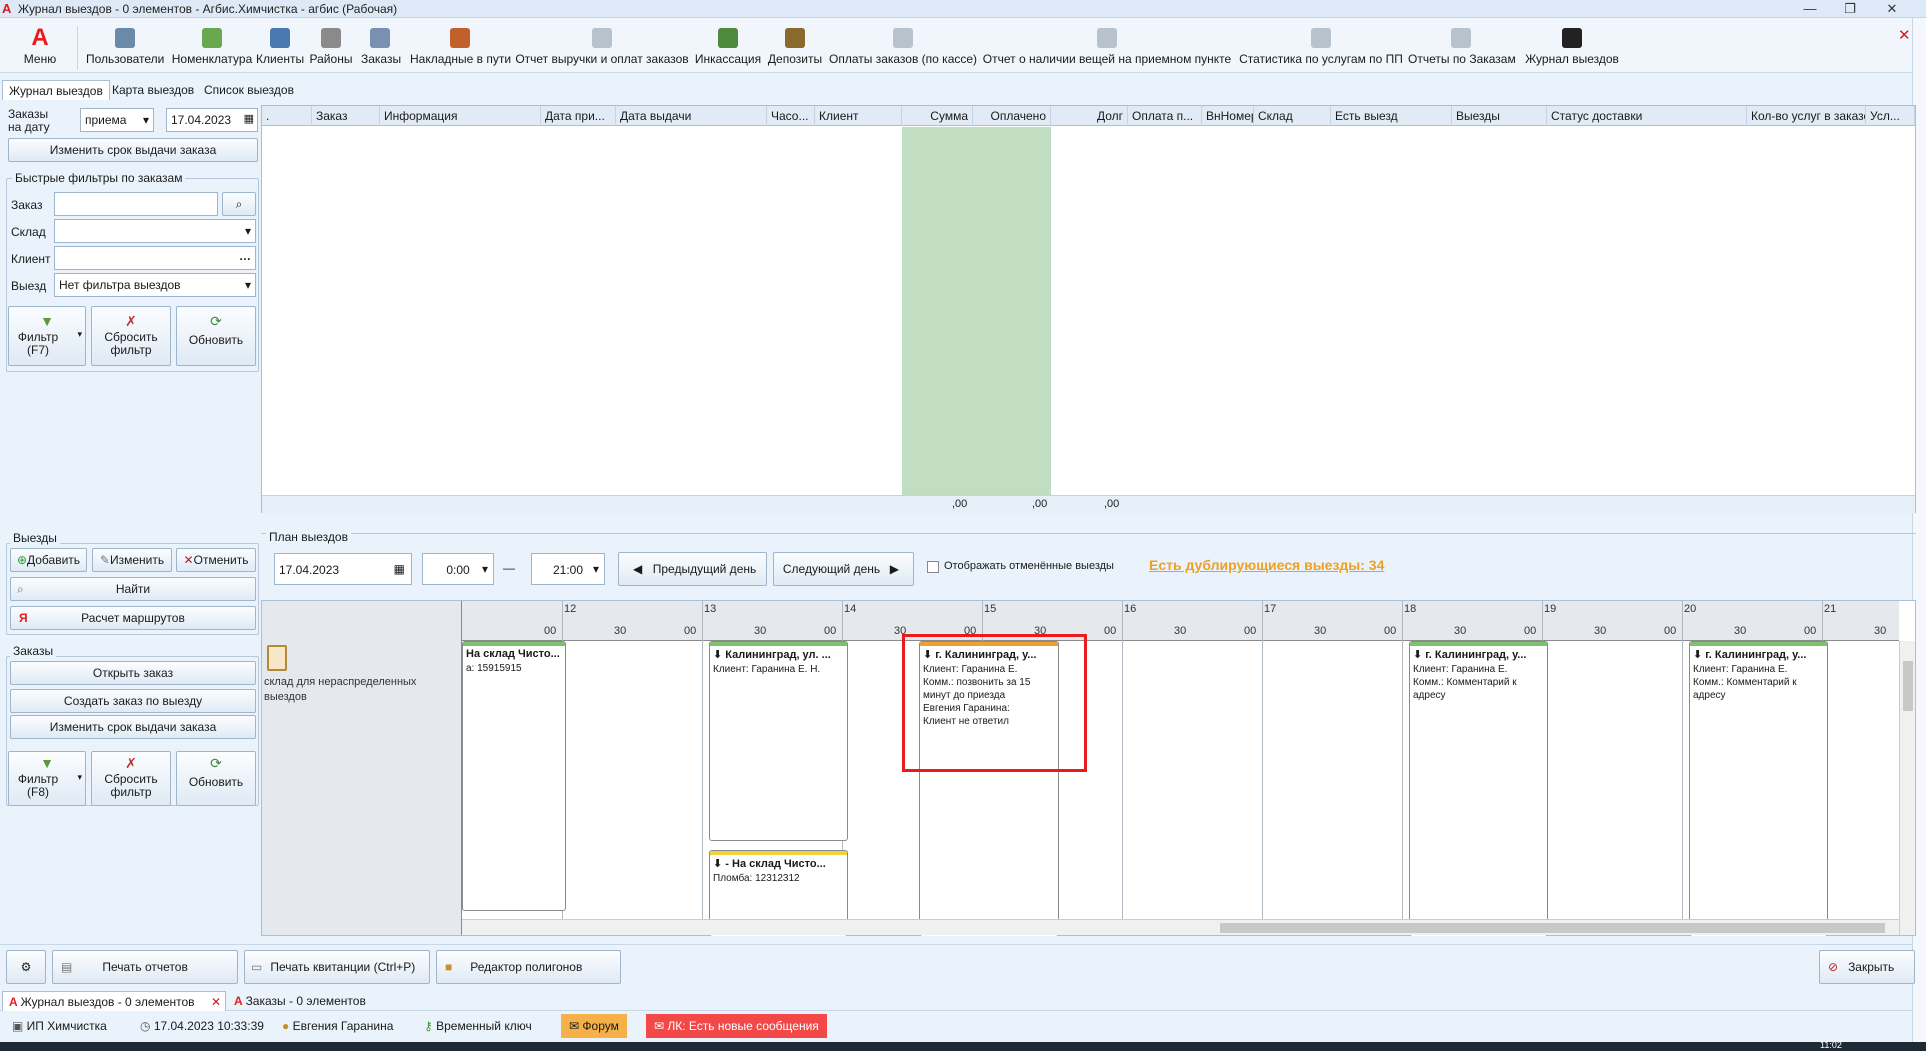  I want to click on open-order-button: Открыть заказ, so click(133, 673).